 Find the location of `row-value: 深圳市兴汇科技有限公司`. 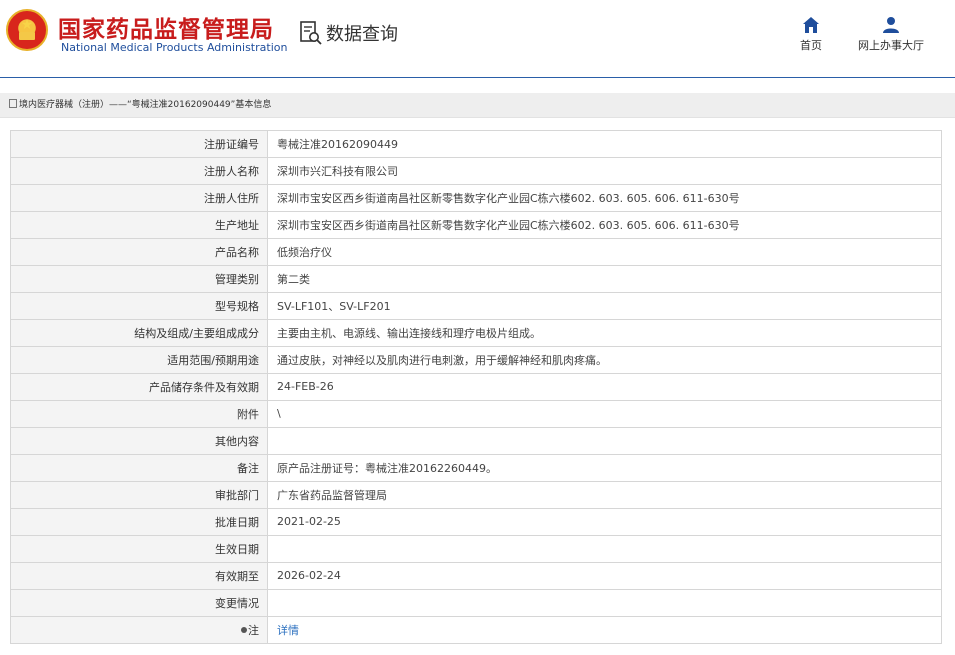

row-value: 深圳市兴汇科技有限公司 is located at coordinates (604, 170).